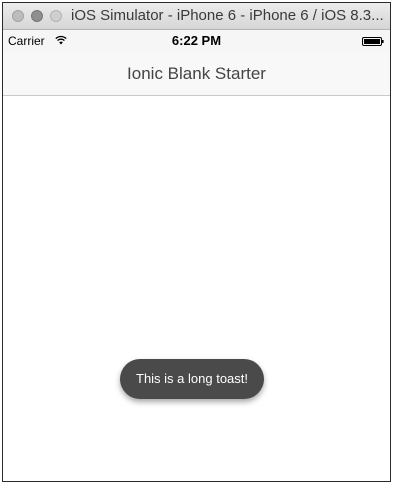 The height and width of the screenshot is (488, 400). Describe the element at coordinates (18, 16) in the screenshot. I see `close-window-button` at that location.